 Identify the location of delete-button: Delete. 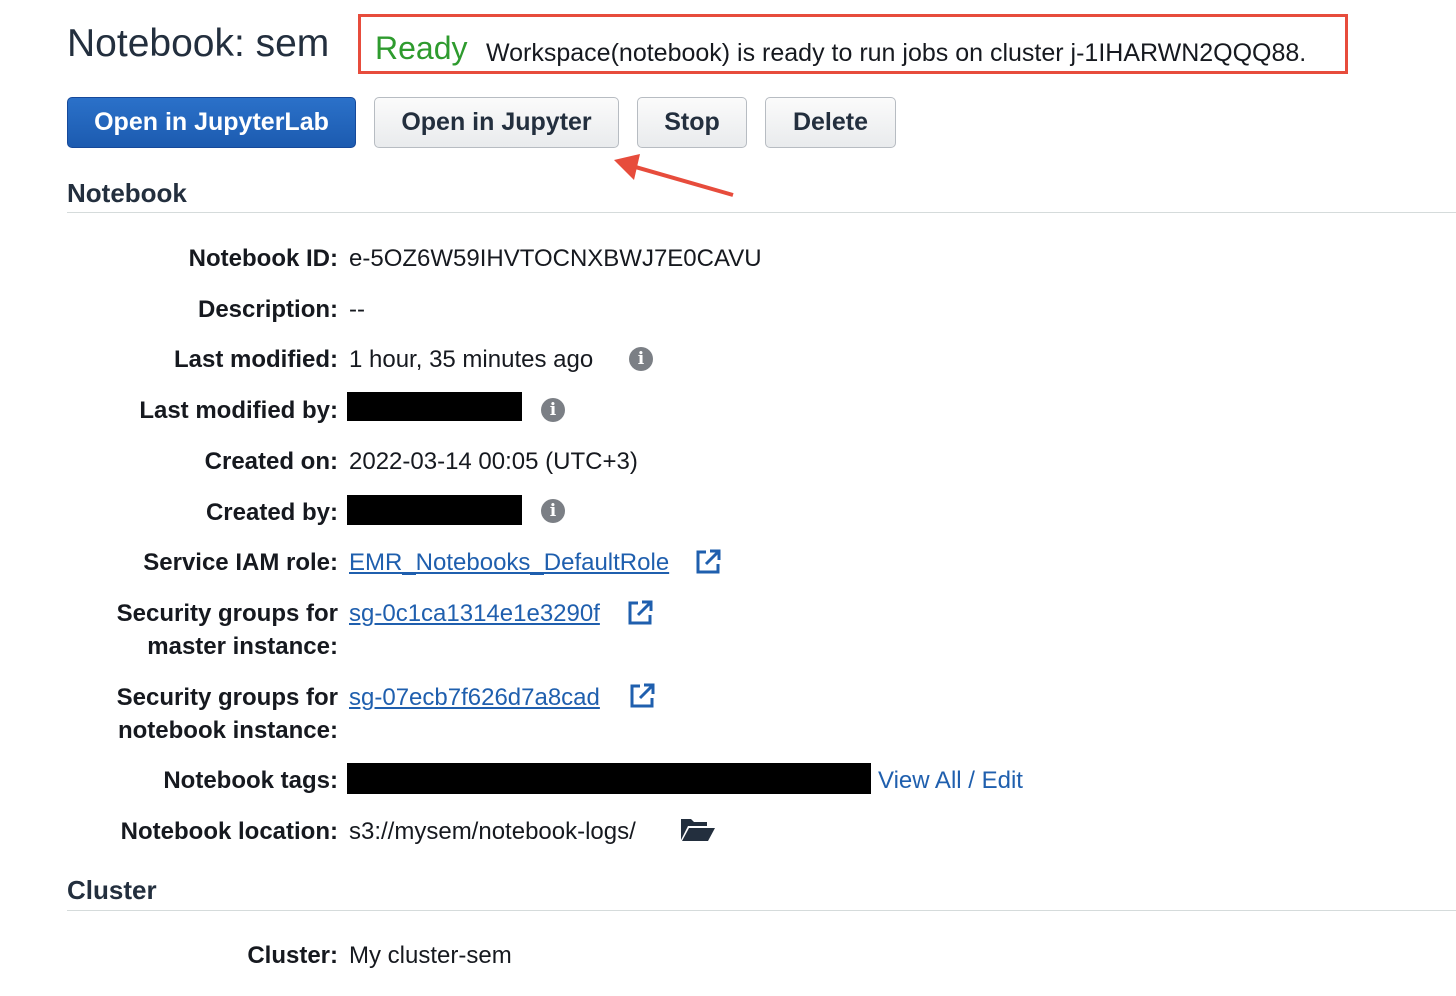
(830, 122).